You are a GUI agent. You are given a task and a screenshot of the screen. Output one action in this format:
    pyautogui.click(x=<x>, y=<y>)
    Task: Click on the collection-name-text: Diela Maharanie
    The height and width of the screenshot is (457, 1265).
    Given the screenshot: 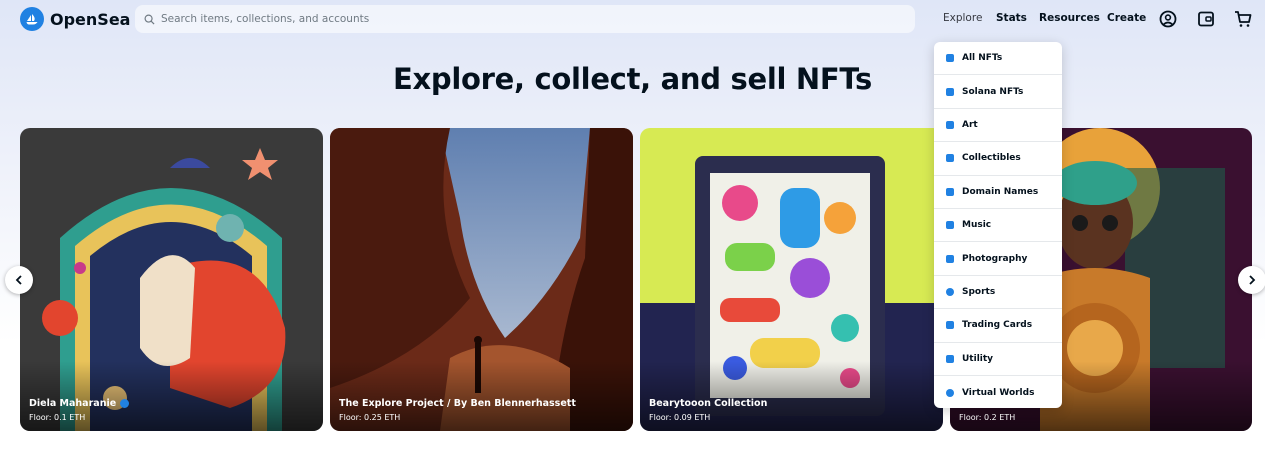 What is the action you would take?
    pyautogui.click(x=73, y=403)
    